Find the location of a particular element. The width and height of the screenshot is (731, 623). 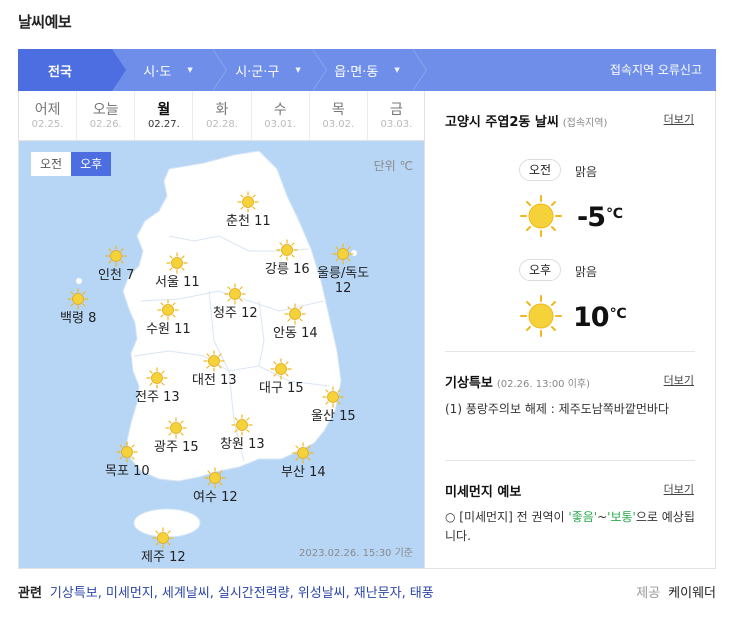

region-step-sigungu: 시·군·구 ▼ is located at coordinates (269, 70).